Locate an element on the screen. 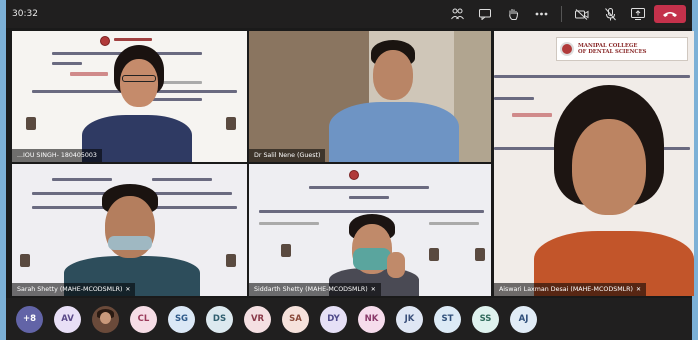 This screenshot has width=698, height=340. participant-name: Aiswari Laxman Desai (MAHE-MCODSMLR) is located at coordinates (566, 289).